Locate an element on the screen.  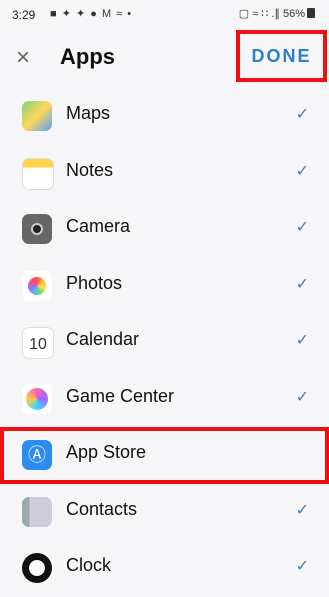
app-row-camera: Camera ✓ is located at coordinates (164, 229).